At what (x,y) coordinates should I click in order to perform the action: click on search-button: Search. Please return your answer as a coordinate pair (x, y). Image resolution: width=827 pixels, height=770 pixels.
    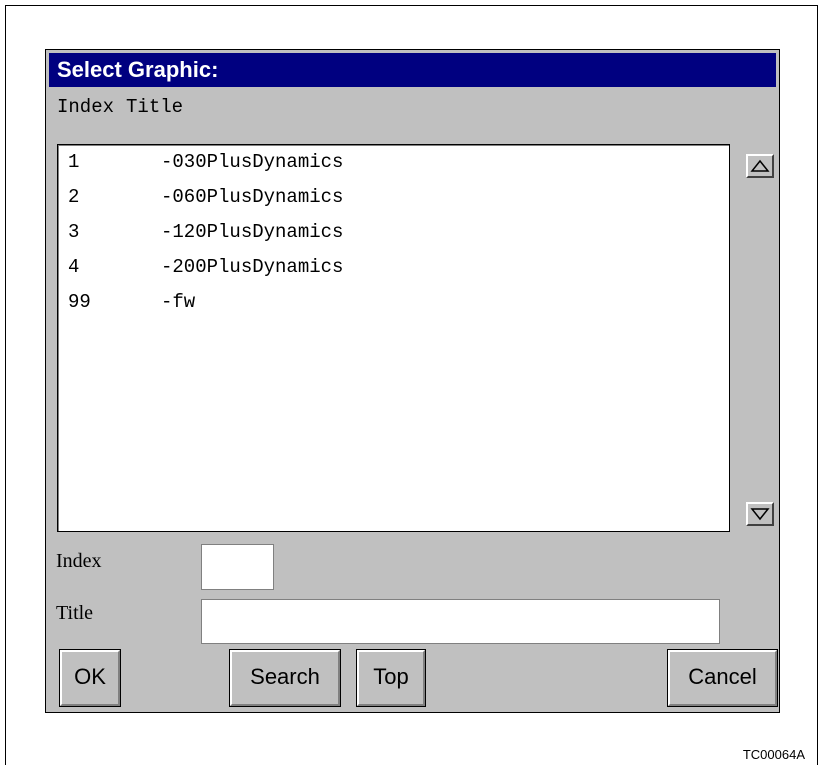
    Looking at the image, I should click on (285, 678).